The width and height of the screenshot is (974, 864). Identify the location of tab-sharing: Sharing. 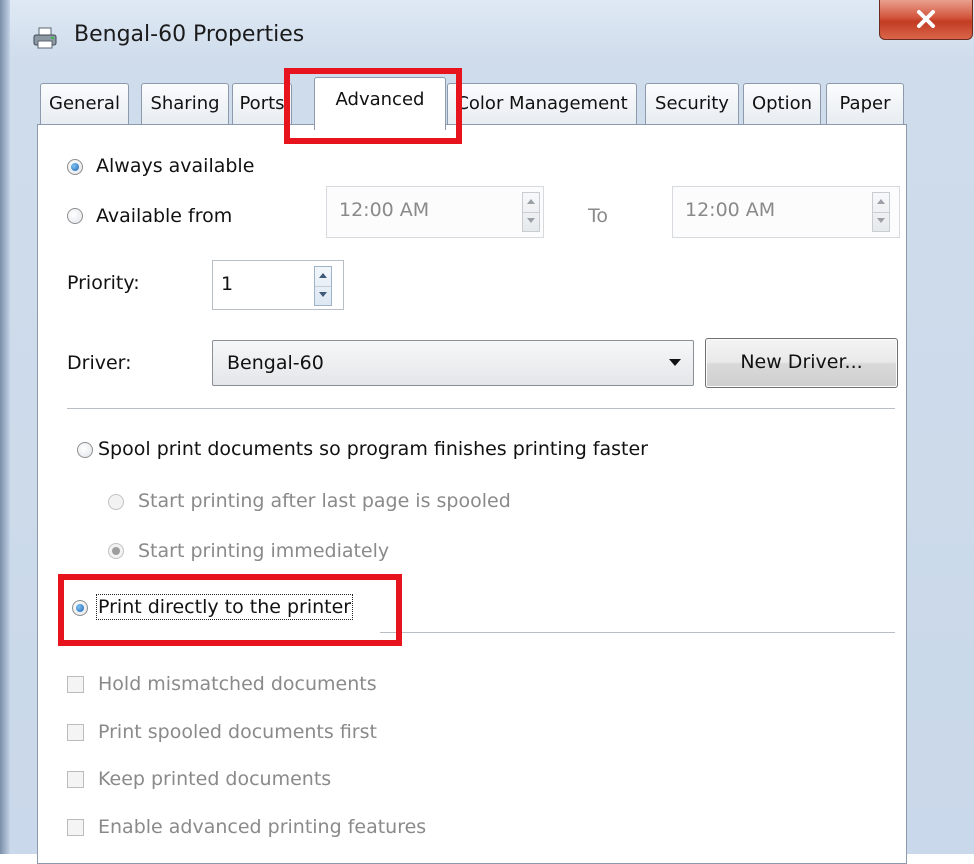
(185, 104).